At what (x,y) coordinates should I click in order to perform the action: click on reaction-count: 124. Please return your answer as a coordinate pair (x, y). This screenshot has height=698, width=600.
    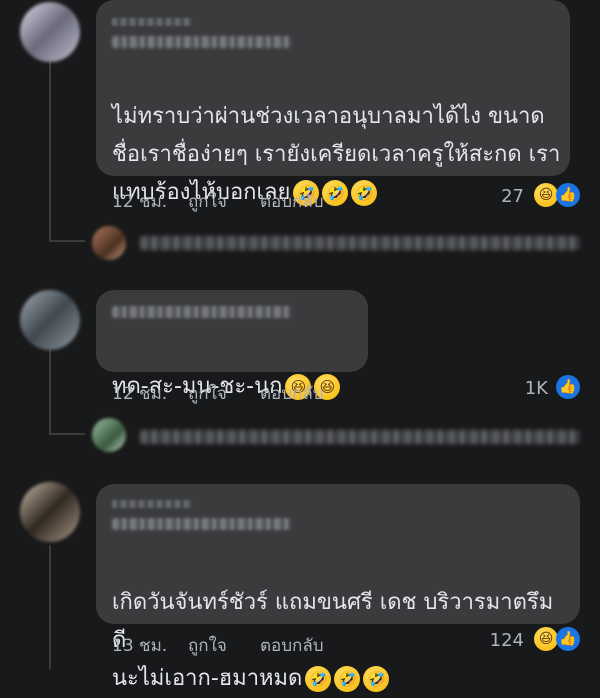
    Looking at the image, I should click on (497, 640).